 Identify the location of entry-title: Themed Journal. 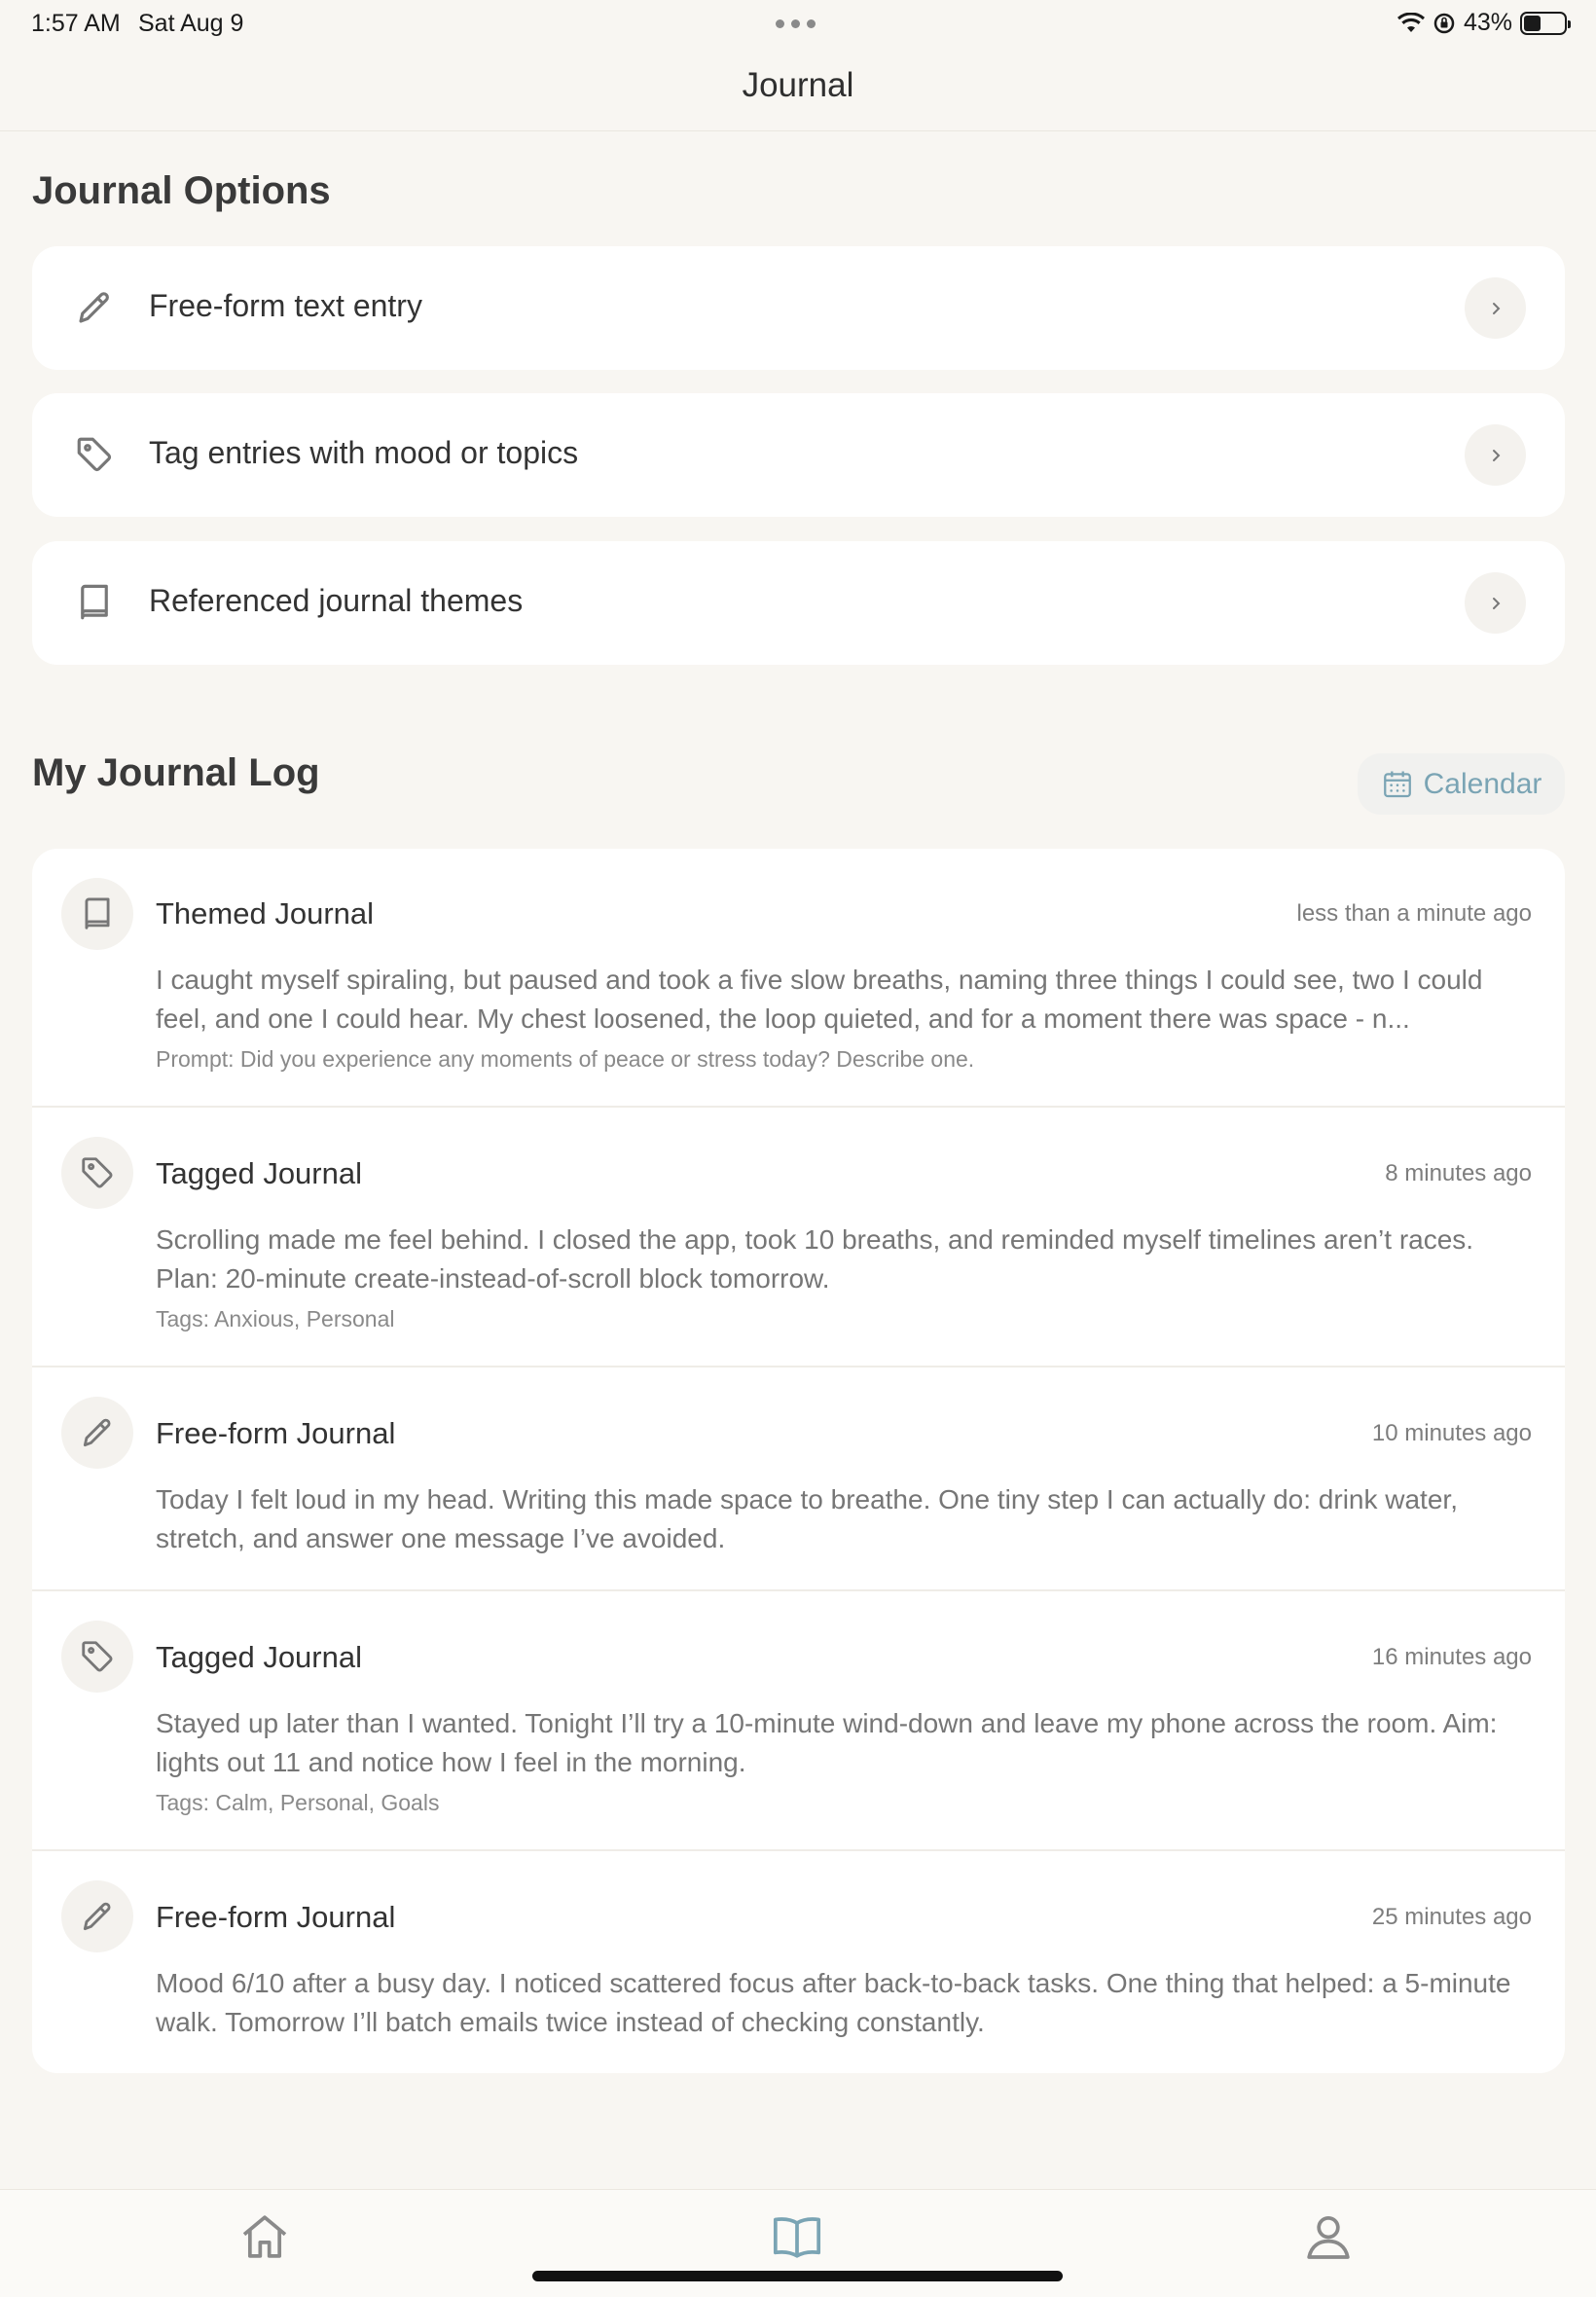
(265, 913).